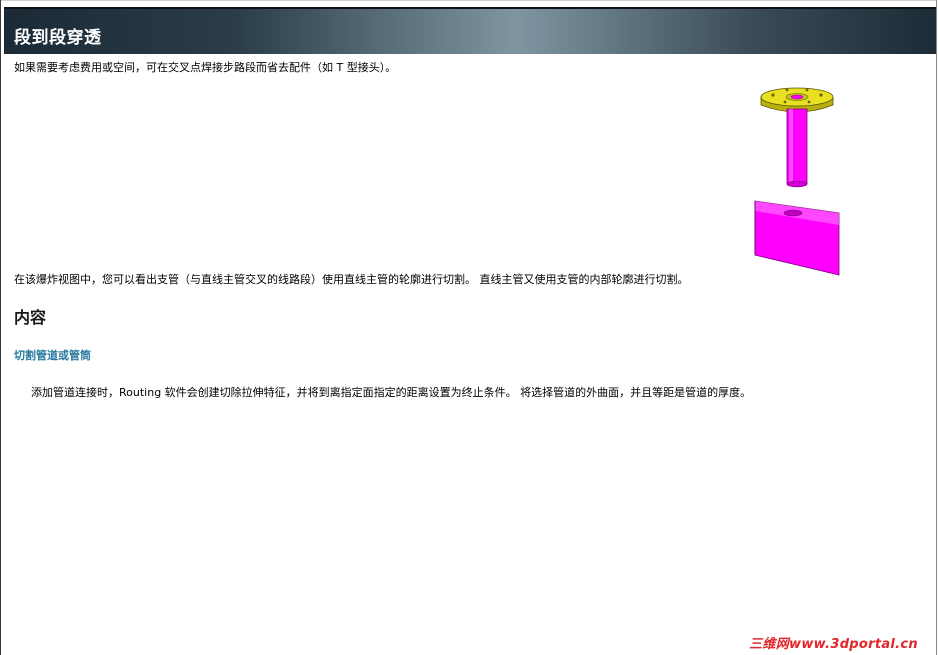  I want to click on section-heading: 内容, so click(30, 317).